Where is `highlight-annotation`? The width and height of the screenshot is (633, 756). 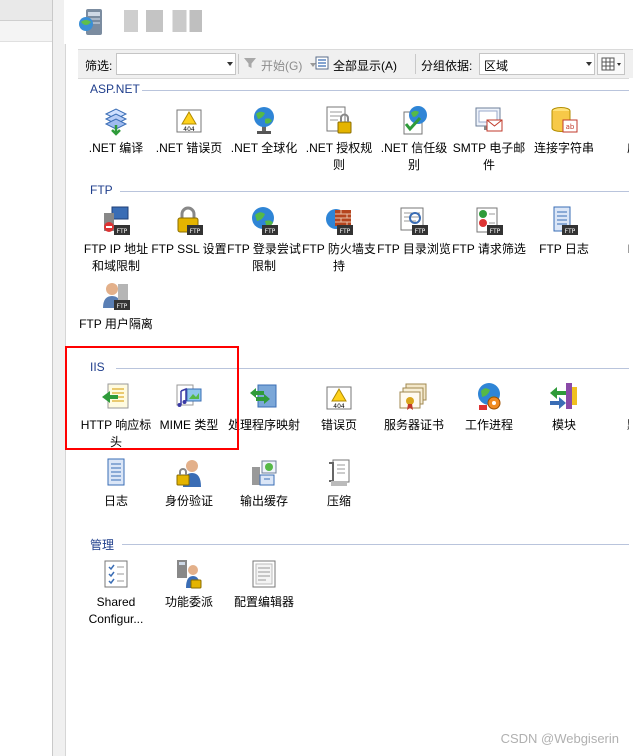 highlight-annotation is located at coordinates (152, 398).